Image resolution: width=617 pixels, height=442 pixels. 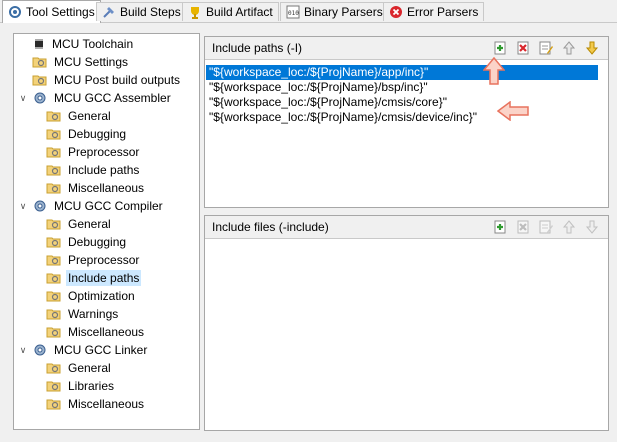 I want to click on tree-item: ∨ MCU GCC Compiler, so click(x=93, y=206).